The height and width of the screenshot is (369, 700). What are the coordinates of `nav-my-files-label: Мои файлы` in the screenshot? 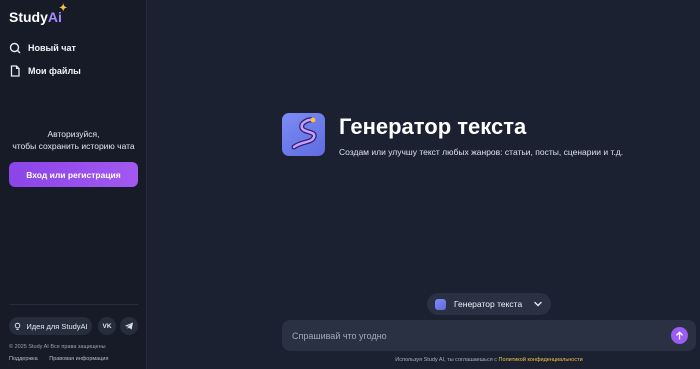 It's located at (54, 71).